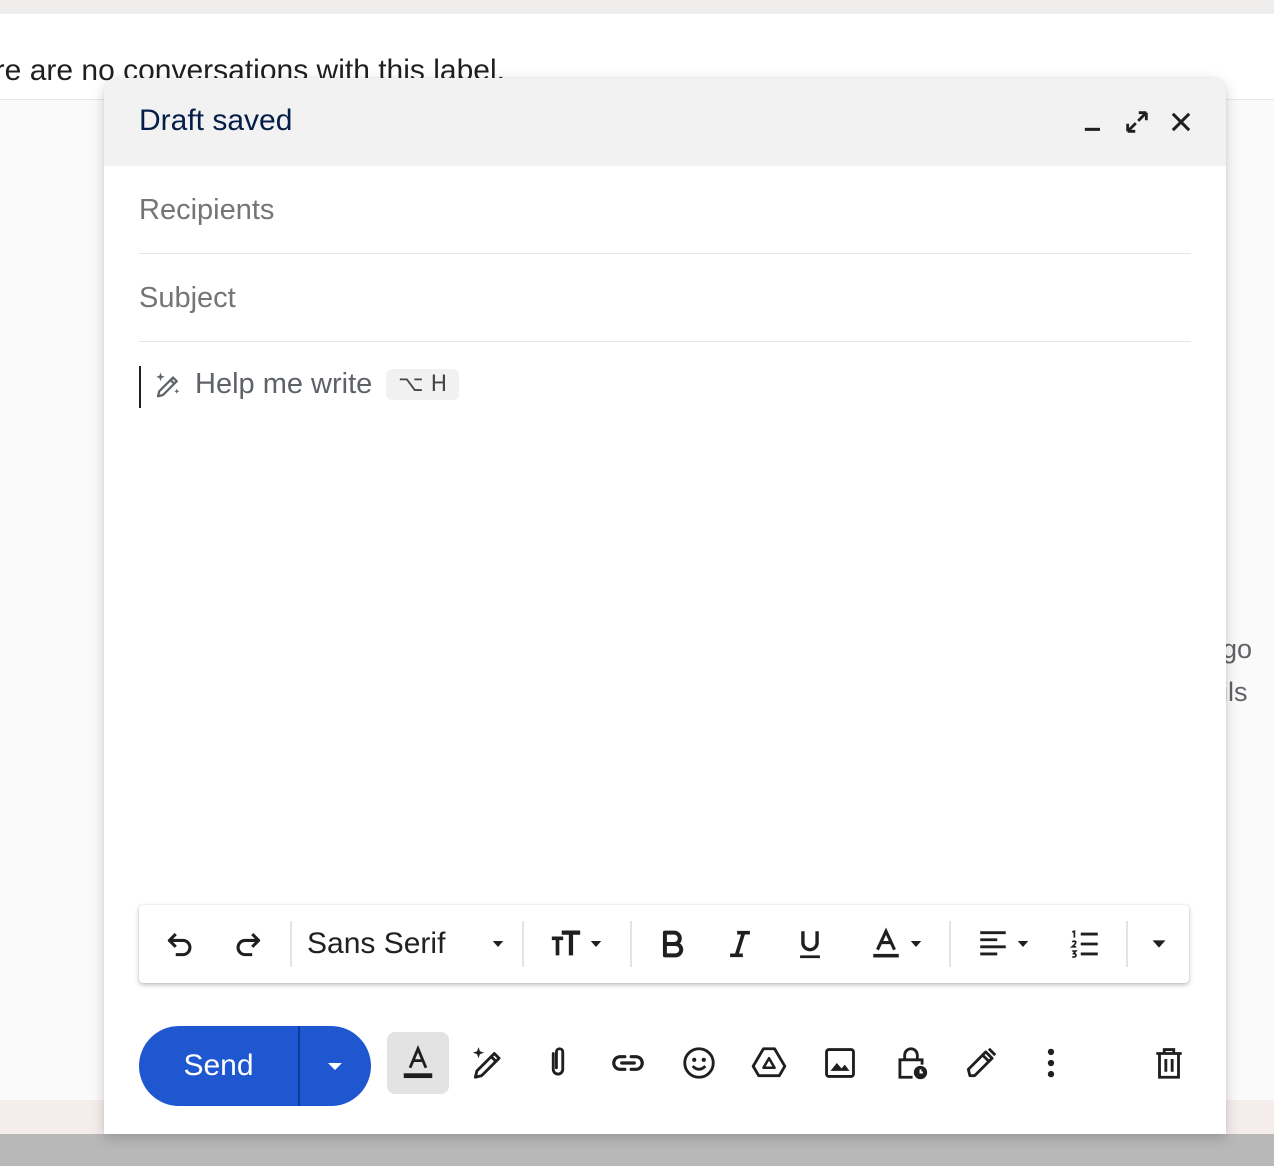 Image resolution: width=1274 pixels, height=1166 pixels. I want to click on delete-icon, so click(1169, 1063).